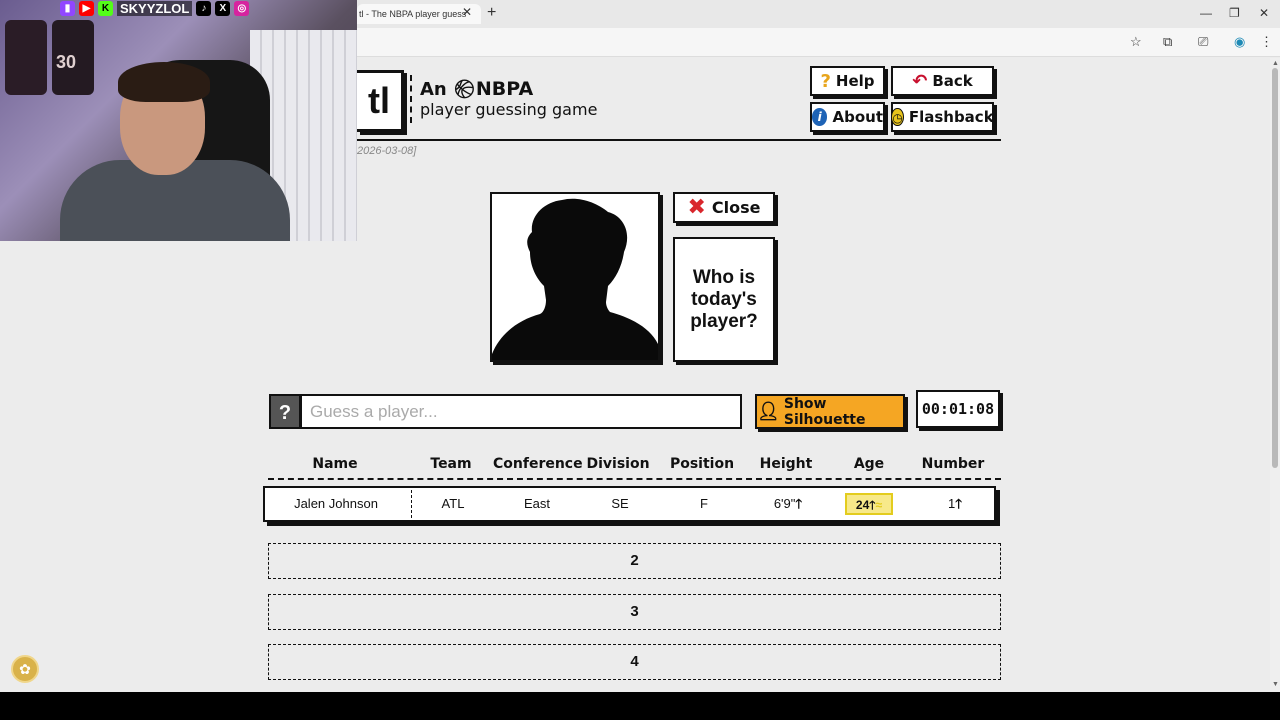 The image size is (1280, 720). Describe the element at coordinates (640, 706) in the screenshot. I see `bottom-letterbox` at that location.